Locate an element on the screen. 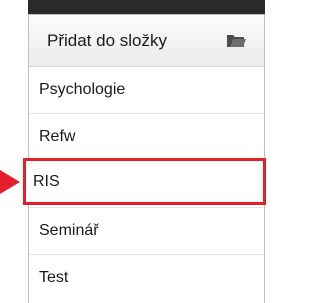 Image resolution: width=320 pixels, height=303 pixels. menu-item-ris: RIS is located at coordinates (144, 181).